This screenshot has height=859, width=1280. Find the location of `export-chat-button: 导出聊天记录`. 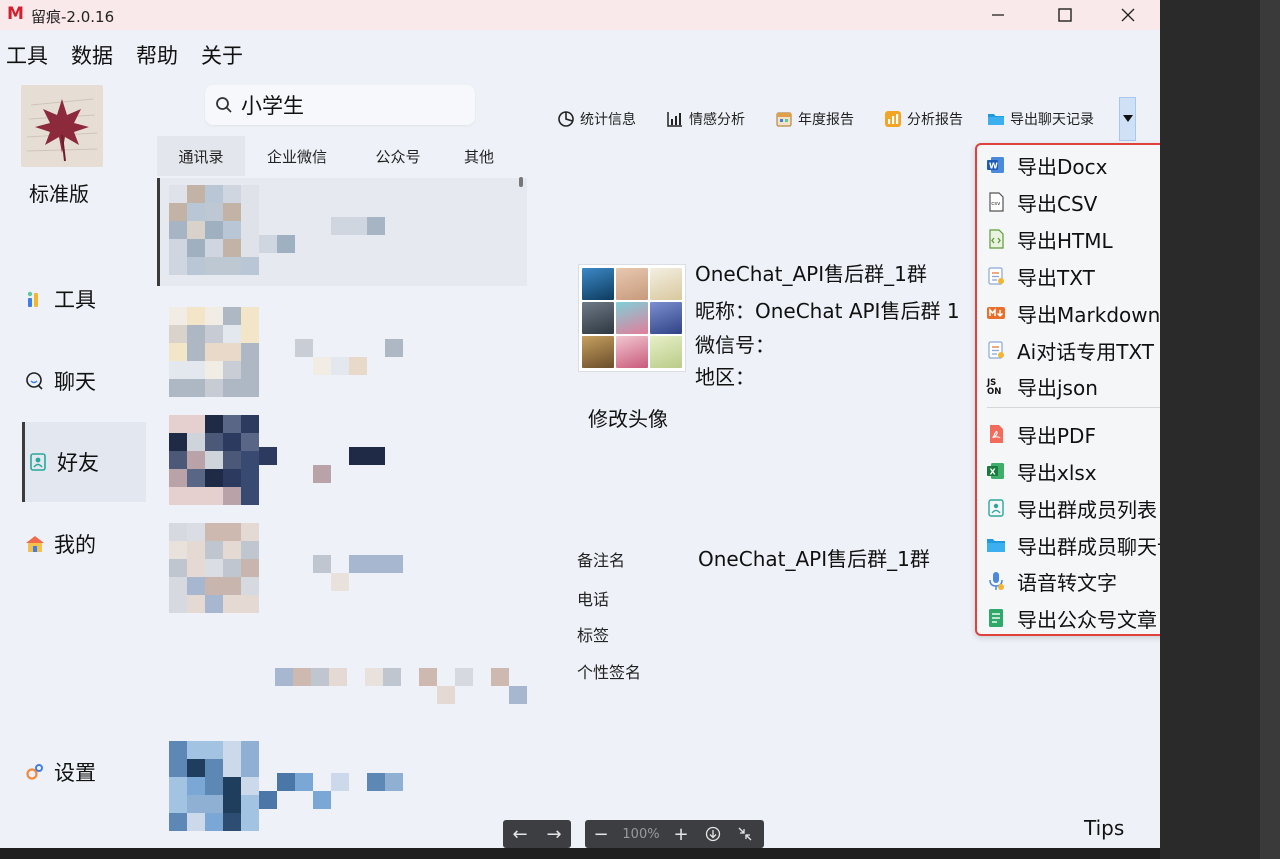

export-chat-button: 导出聊天记录 is located at coordinates (1040, 119).